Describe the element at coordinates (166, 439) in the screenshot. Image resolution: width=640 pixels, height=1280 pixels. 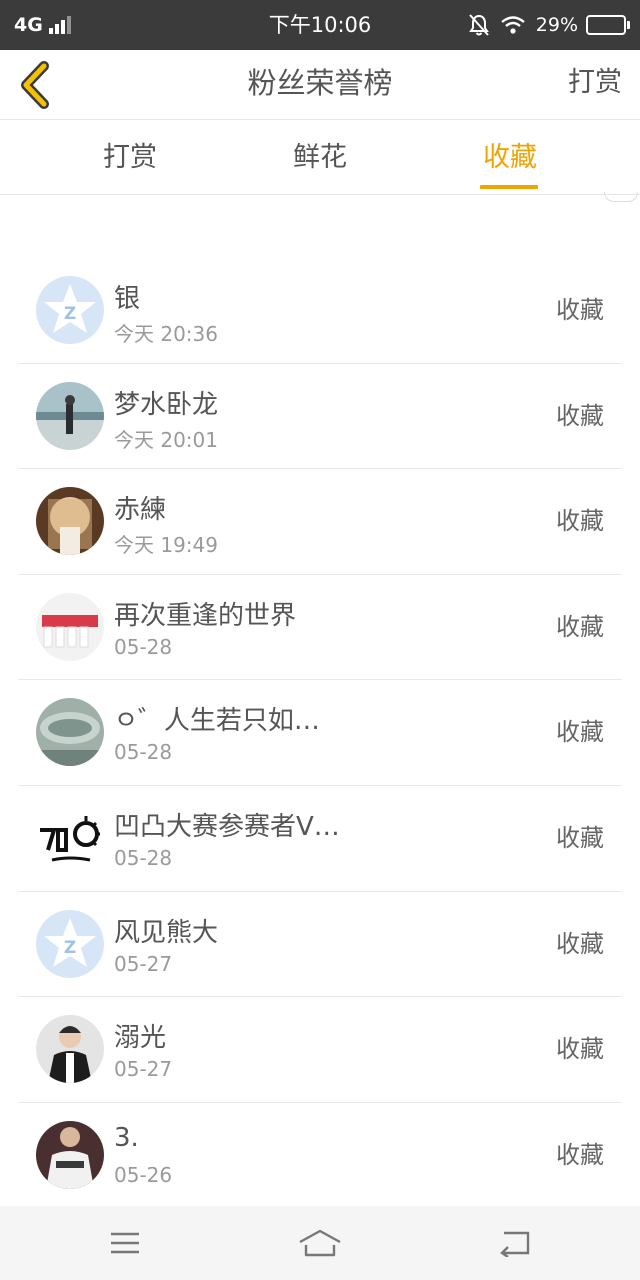
I see `fan-time: 今天 20:01` at that location.